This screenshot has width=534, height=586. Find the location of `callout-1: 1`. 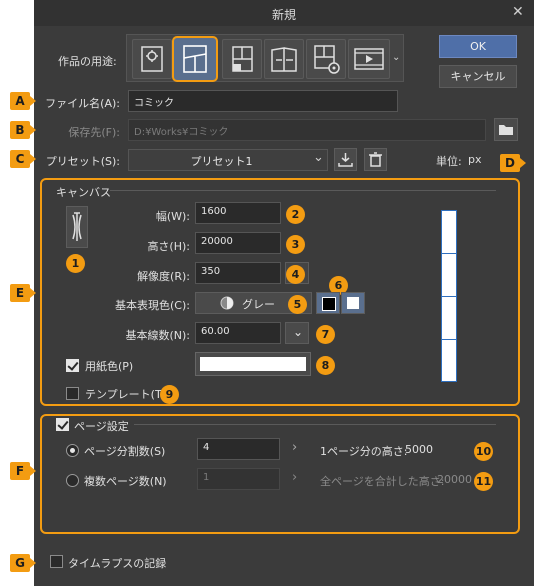

callout-1: 1 is located at coordinates (75, 263).